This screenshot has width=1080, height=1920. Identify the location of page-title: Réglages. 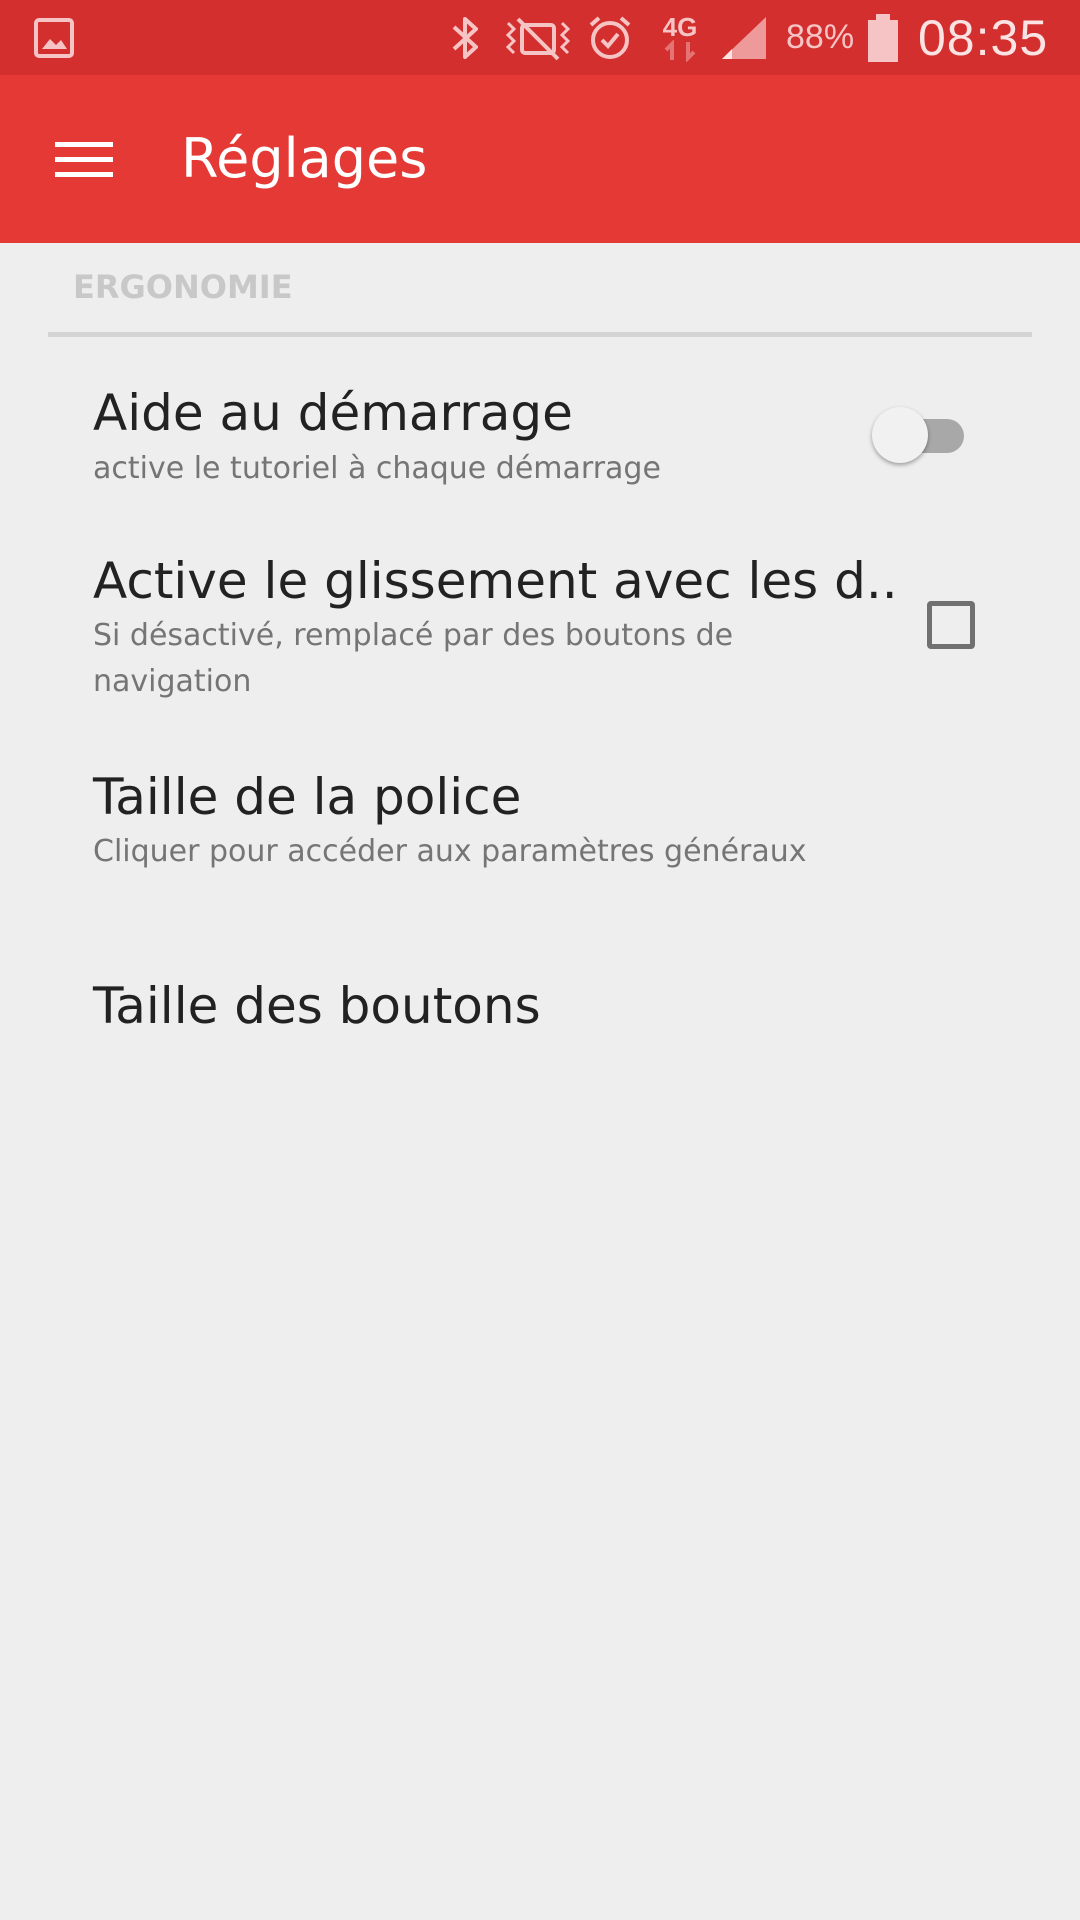
(304, 158).